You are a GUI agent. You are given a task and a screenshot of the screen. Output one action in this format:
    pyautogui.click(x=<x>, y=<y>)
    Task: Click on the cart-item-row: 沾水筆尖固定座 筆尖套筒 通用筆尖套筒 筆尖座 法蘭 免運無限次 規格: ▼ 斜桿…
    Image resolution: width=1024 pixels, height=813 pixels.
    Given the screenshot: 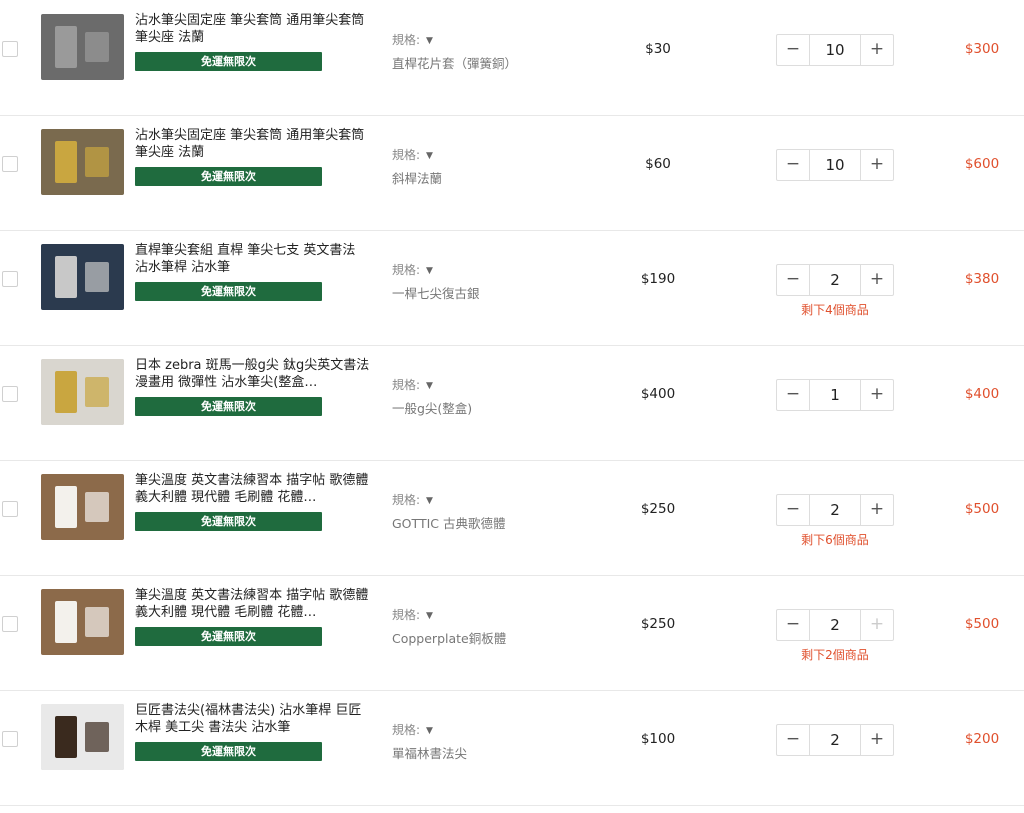 What is the action you would take?
    pyautogui.click(x=512, y=173)
    